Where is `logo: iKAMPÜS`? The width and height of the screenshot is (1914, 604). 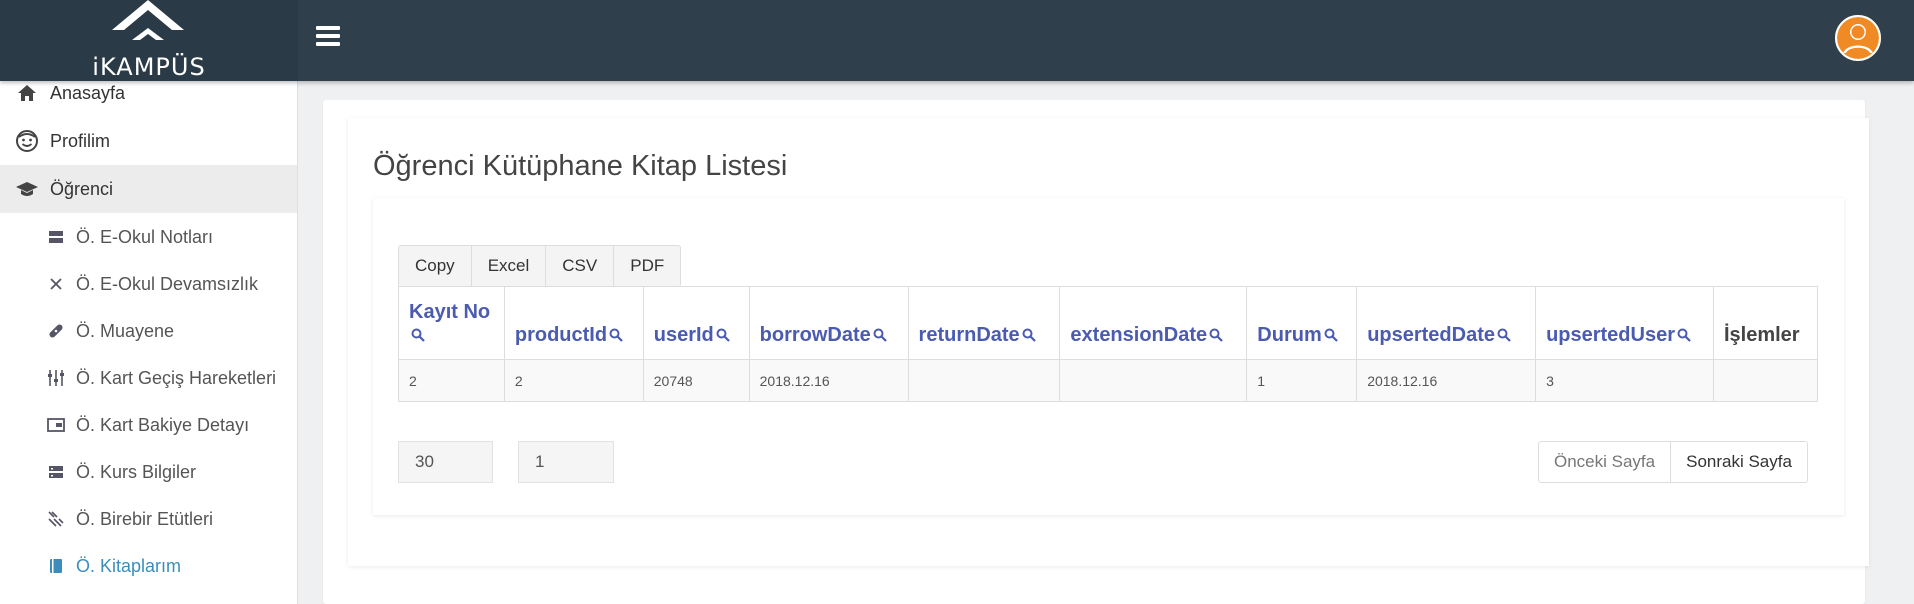
logo: iKAMPÜS is located at coordinates (149, 40).